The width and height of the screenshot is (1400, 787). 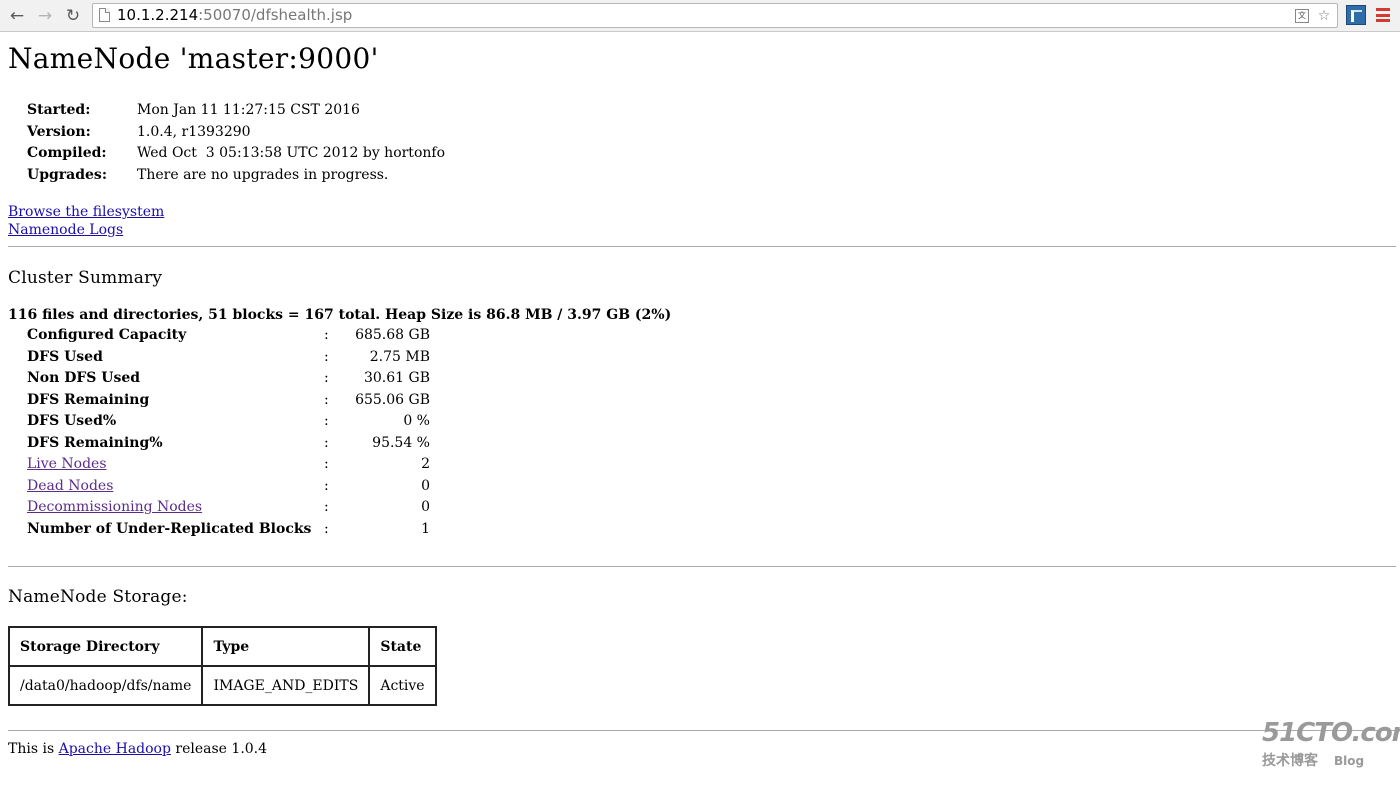 I want to click on stat-row: Decommissioning Nodes: 0, so click(x=228, y=508).